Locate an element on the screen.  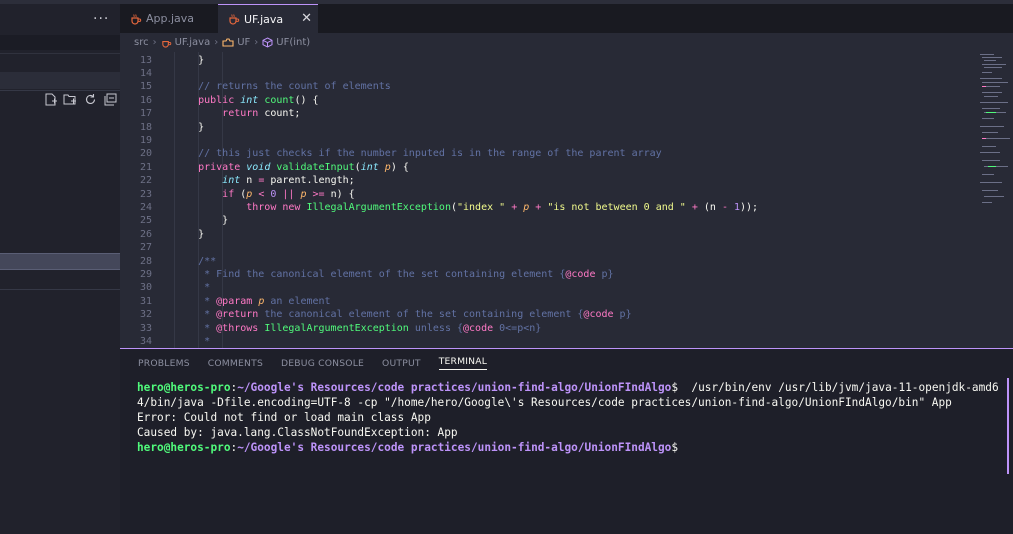
code-token: @param is located at coordinates (234, 301).